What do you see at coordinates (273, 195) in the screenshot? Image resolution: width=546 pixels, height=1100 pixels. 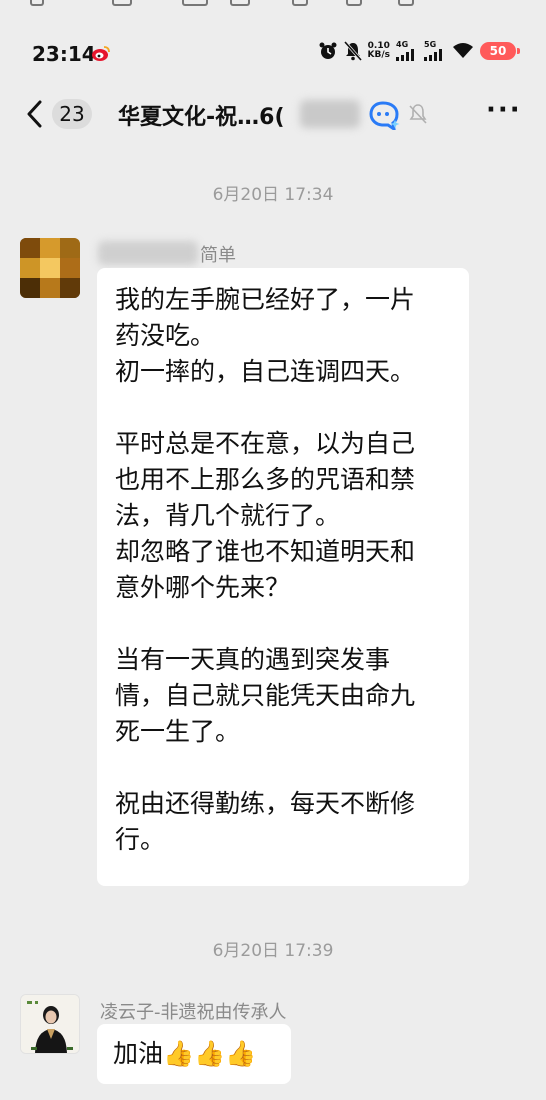 I see `message-timestamp: 6月20日 17:34` at bounding box center [273, 195].